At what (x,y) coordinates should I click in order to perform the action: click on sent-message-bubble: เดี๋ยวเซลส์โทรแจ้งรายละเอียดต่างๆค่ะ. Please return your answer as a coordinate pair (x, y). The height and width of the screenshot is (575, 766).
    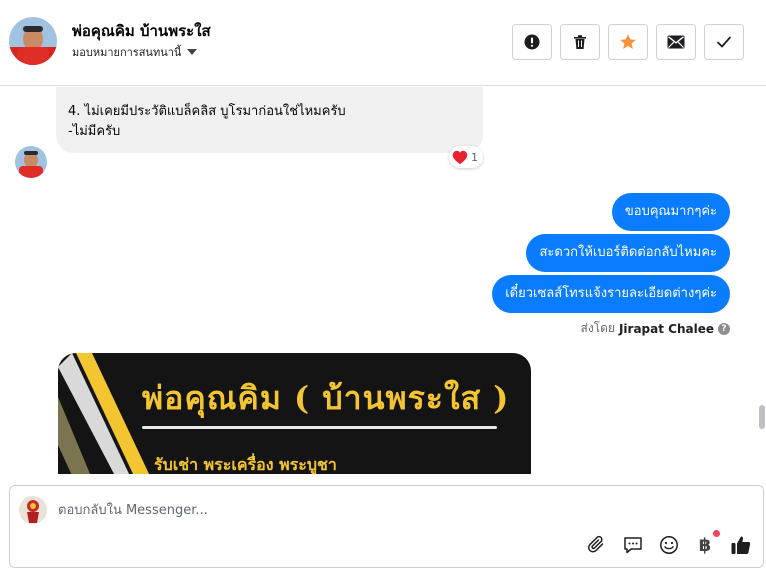
    Looking at the image, I should click on (611, 294).